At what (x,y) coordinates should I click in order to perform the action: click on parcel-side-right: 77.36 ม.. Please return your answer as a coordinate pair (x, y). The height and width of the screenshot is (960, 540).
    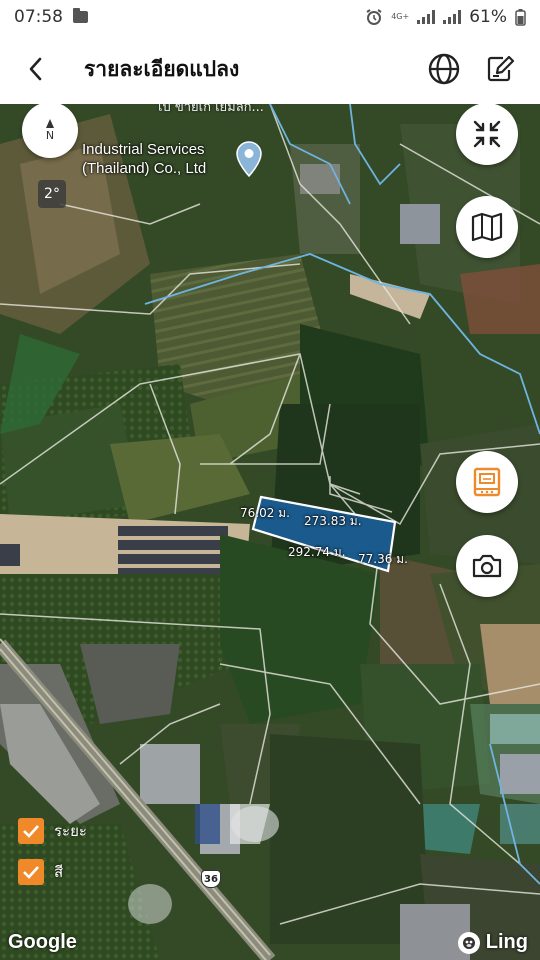
    Looking at the image, I should click on (383, 559).